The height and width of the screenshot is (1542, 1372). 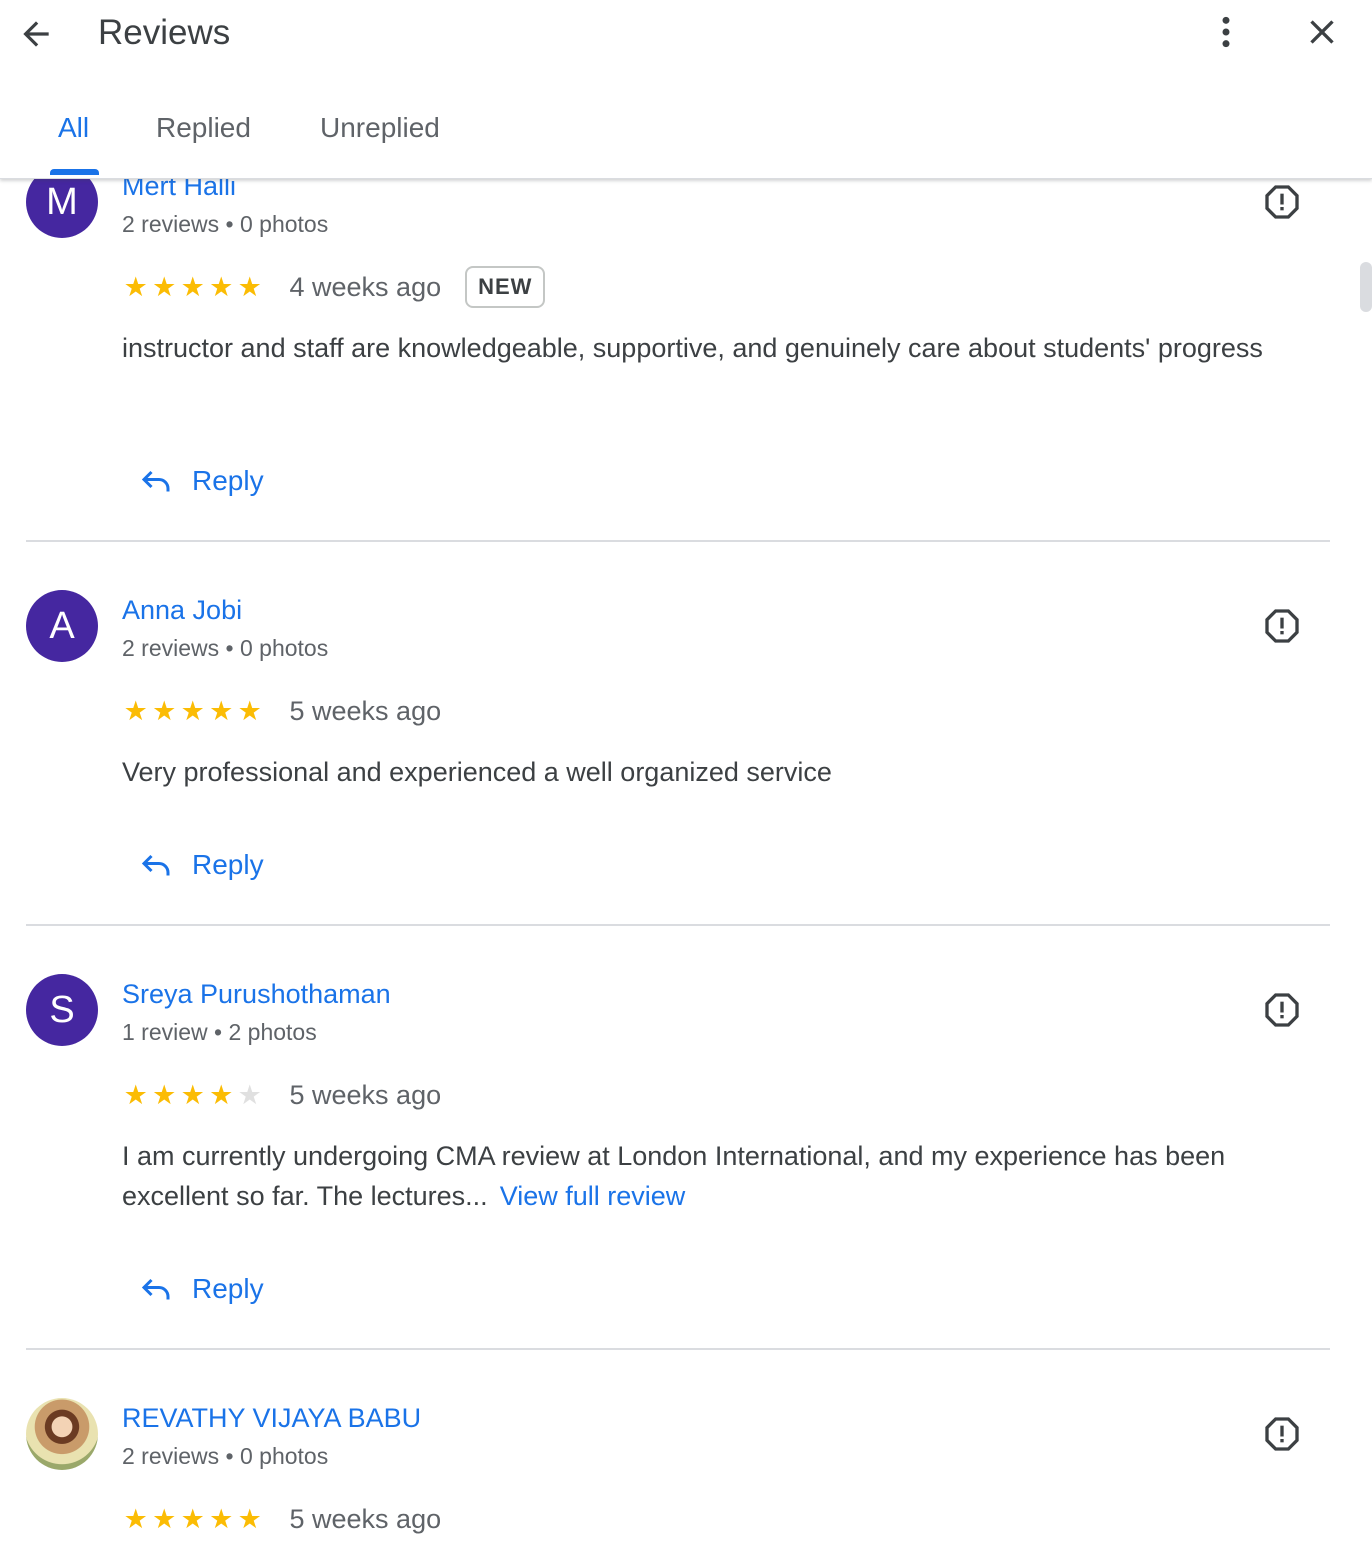 What do you see at coordinates (203, 128) in the screenshot?
I see `tab-replied: Replied` at bounding box center [203, 128].